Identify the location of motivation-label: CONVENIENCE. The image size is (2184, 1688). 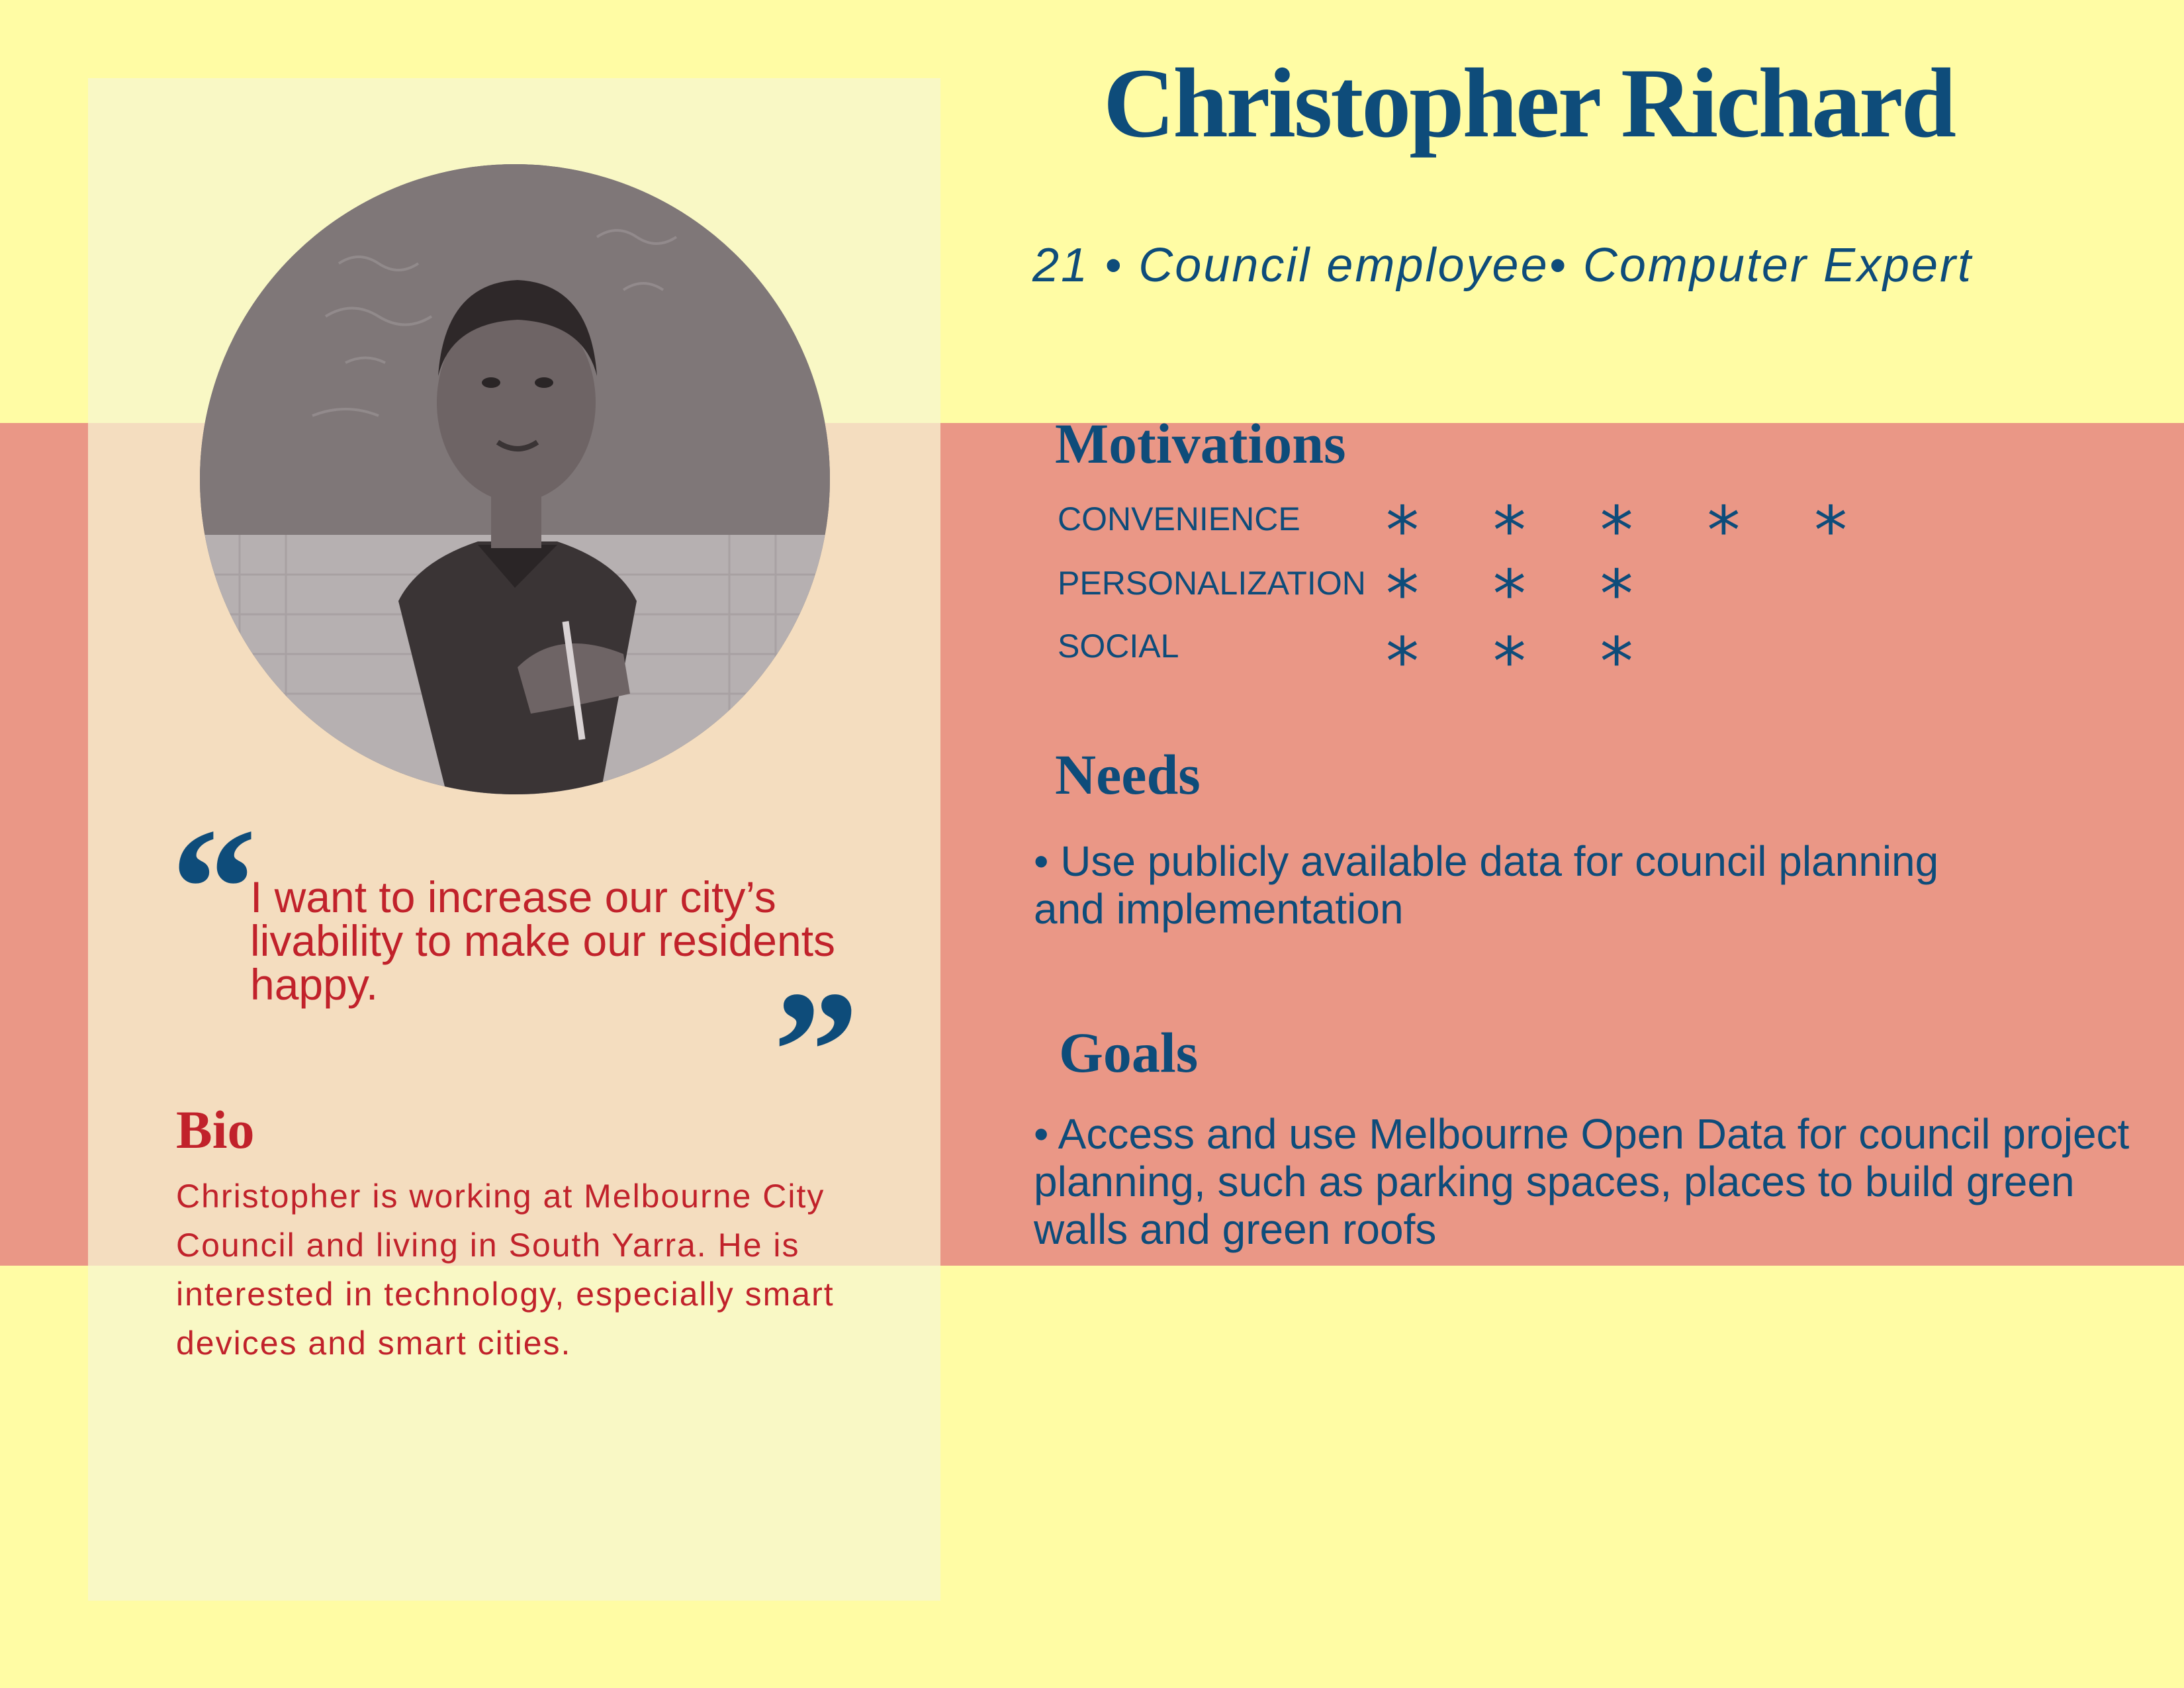
(1179, 519).